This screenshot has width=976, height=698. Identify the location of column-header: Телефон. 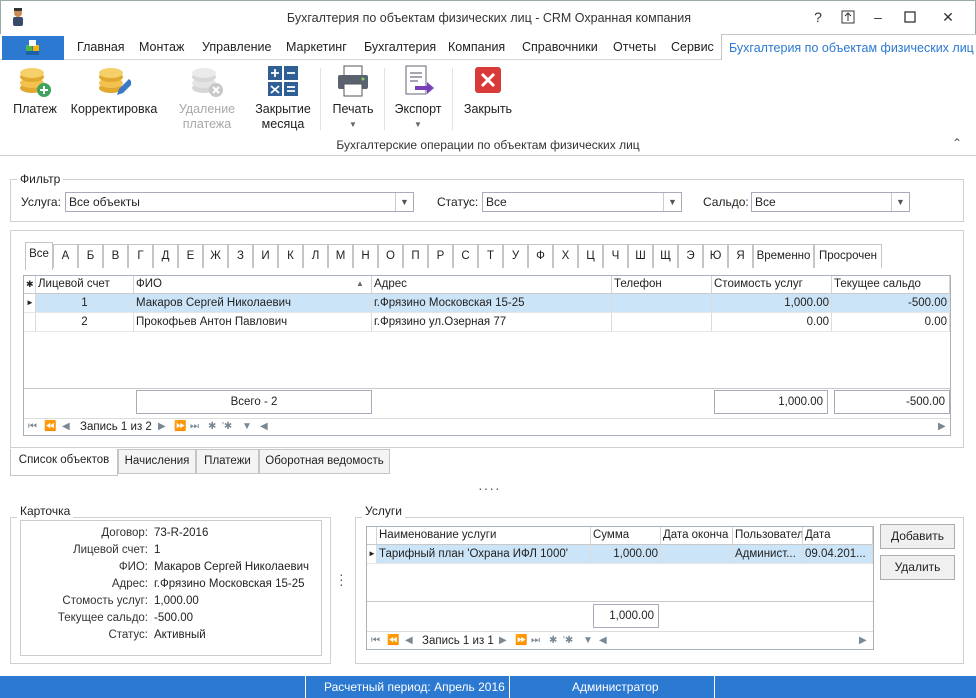
(662, 285).